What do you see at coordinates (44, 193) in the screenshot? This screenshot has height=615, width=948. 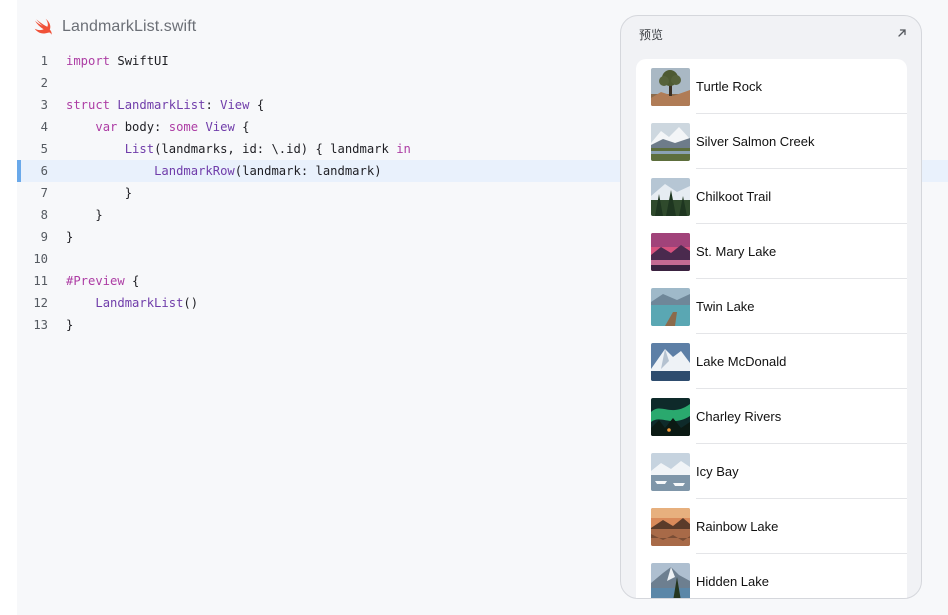 I see `line-number: 7` at bounding box center [44, 193].